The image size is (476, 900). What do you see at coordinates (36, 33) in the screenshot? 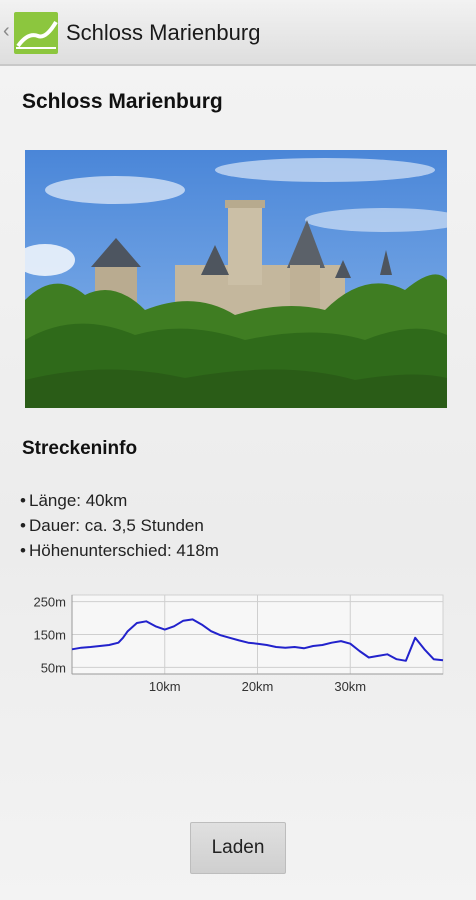
I see `app-logo-icon` at bounding box center [36, 33].